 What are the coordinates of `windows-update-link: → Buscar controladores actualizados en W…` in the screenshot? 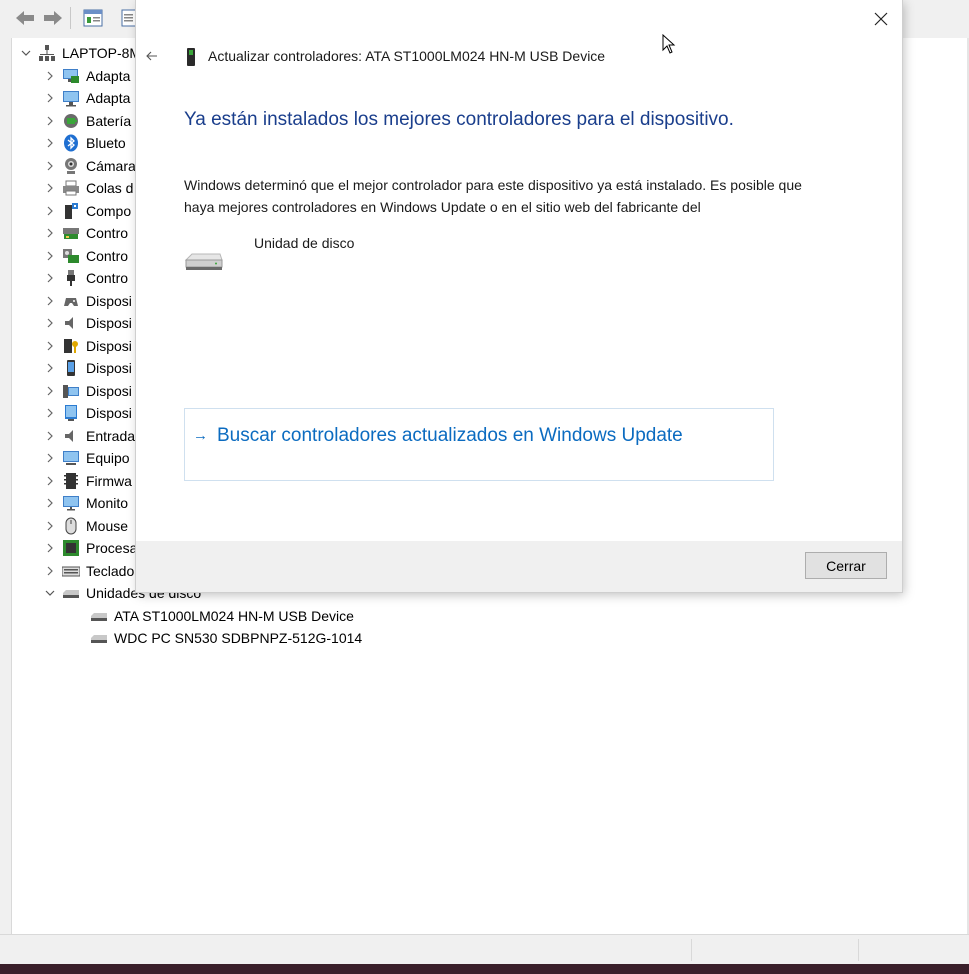 It's located at (479, 444).